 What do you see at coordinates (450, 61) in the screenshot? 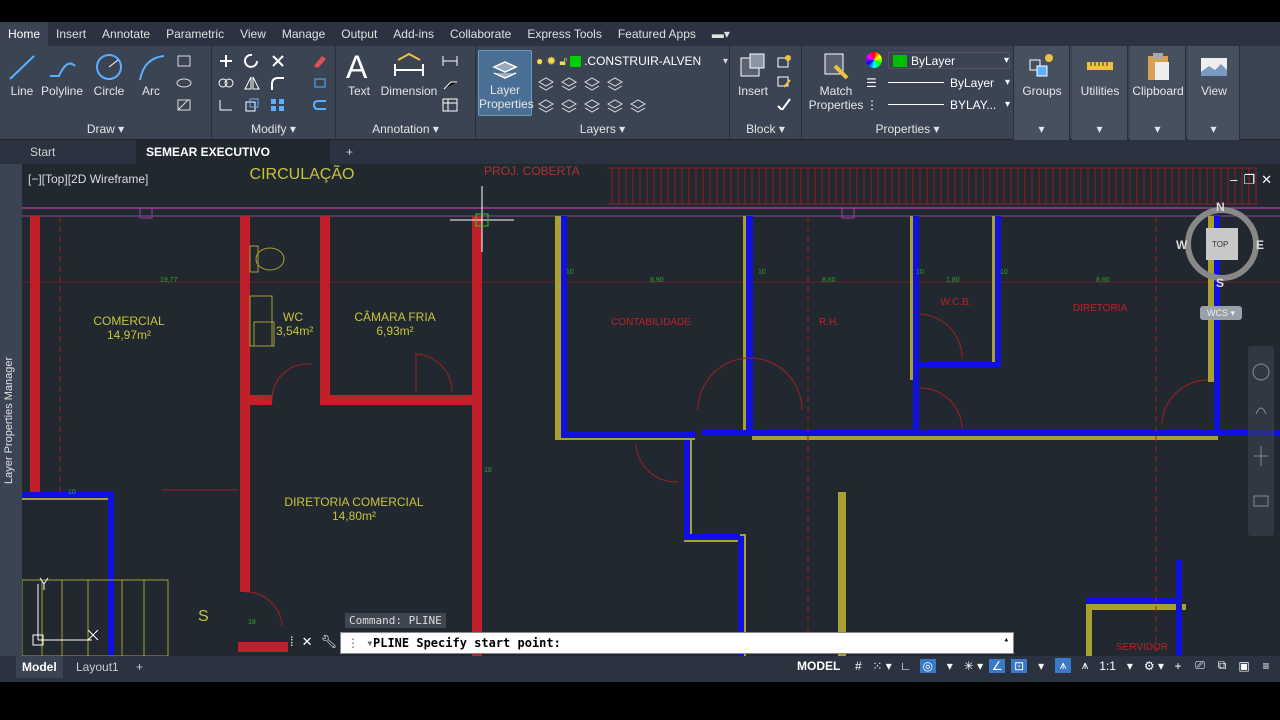
I see `linear-dim-icon` at bounding box center [450, 61].